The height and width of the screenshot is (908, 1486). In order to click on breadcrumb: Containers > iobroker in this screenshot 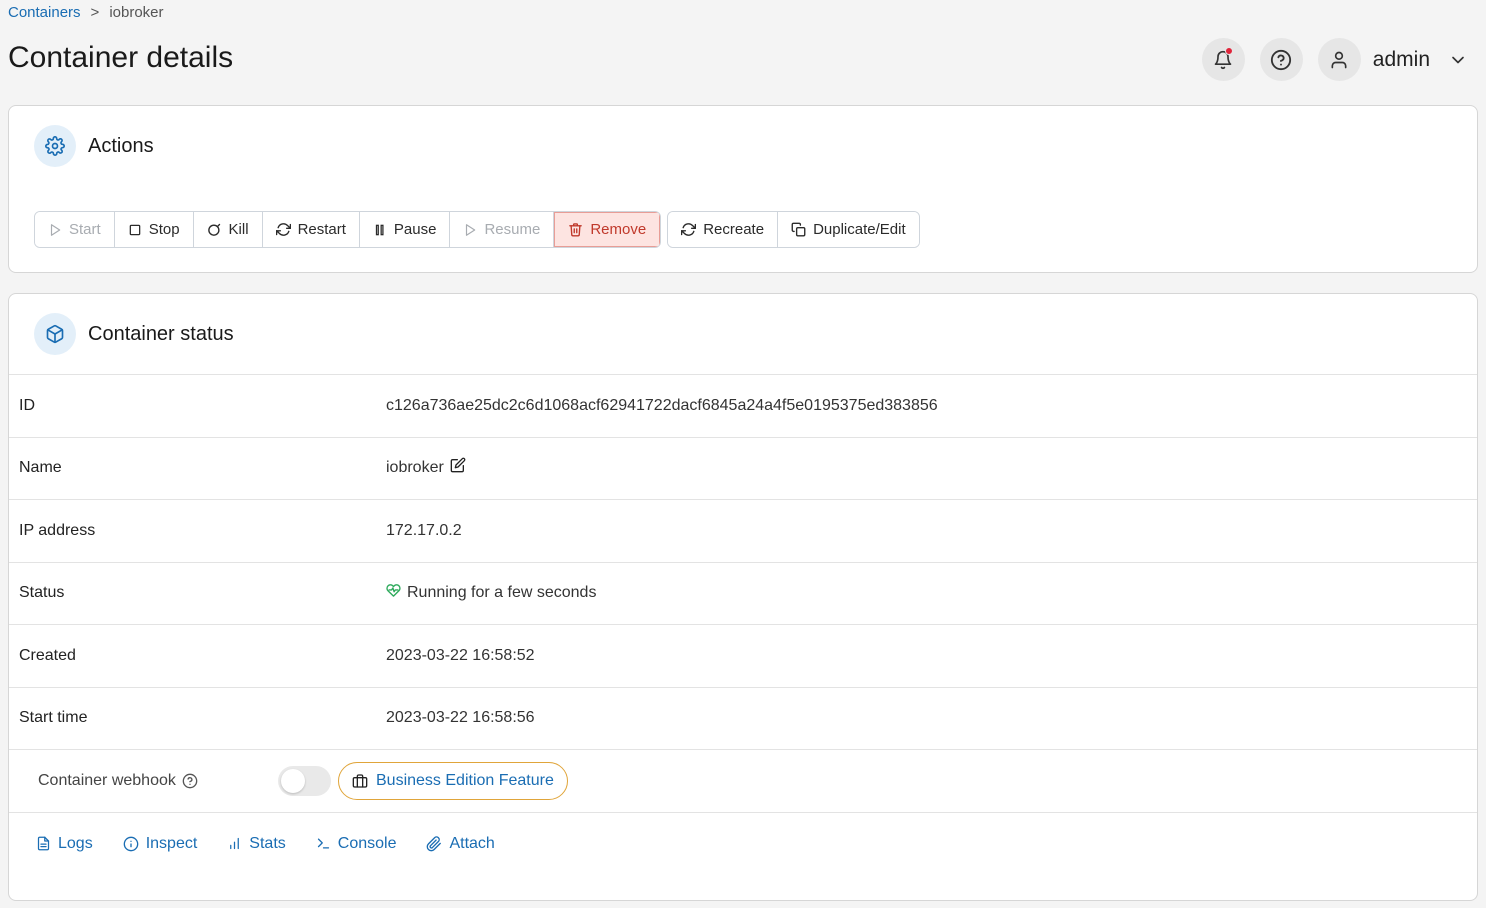, I will do `click(86, 12)`.